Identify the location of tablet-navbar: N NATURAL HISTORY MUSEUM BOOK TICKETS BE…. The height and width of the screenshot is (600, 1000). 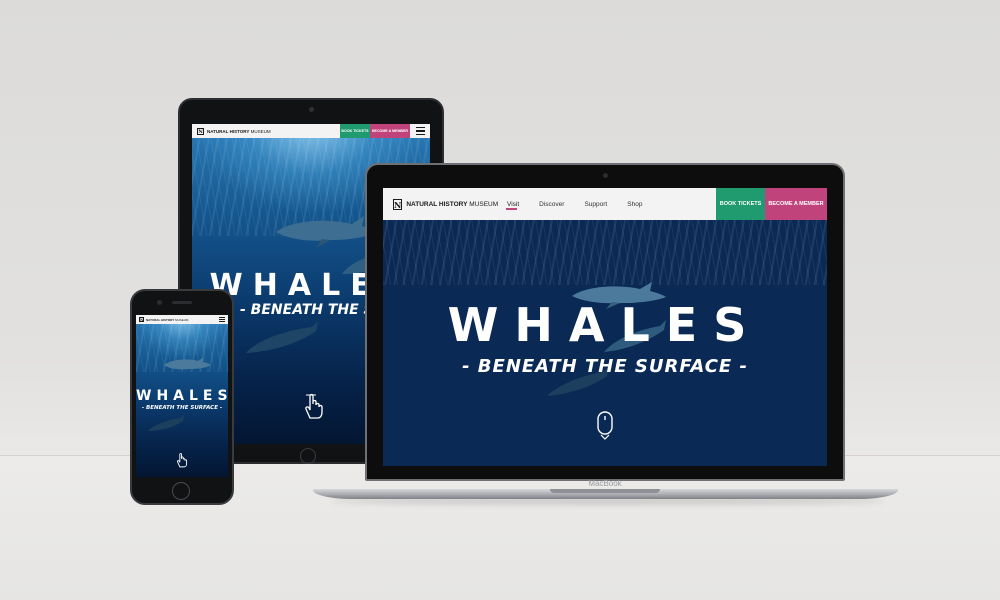
(311, 131).